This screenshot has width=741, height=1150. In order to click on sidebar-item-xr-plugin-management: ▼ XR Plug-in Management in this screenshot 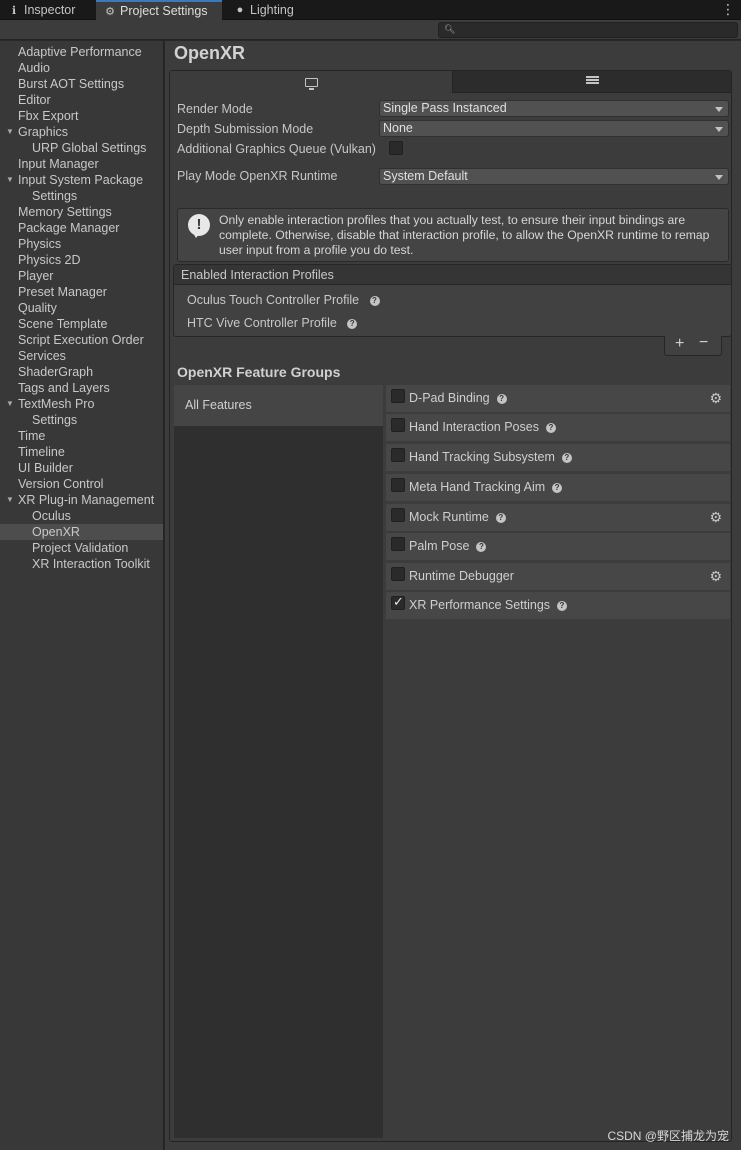, I will do `click(81, 500)`.